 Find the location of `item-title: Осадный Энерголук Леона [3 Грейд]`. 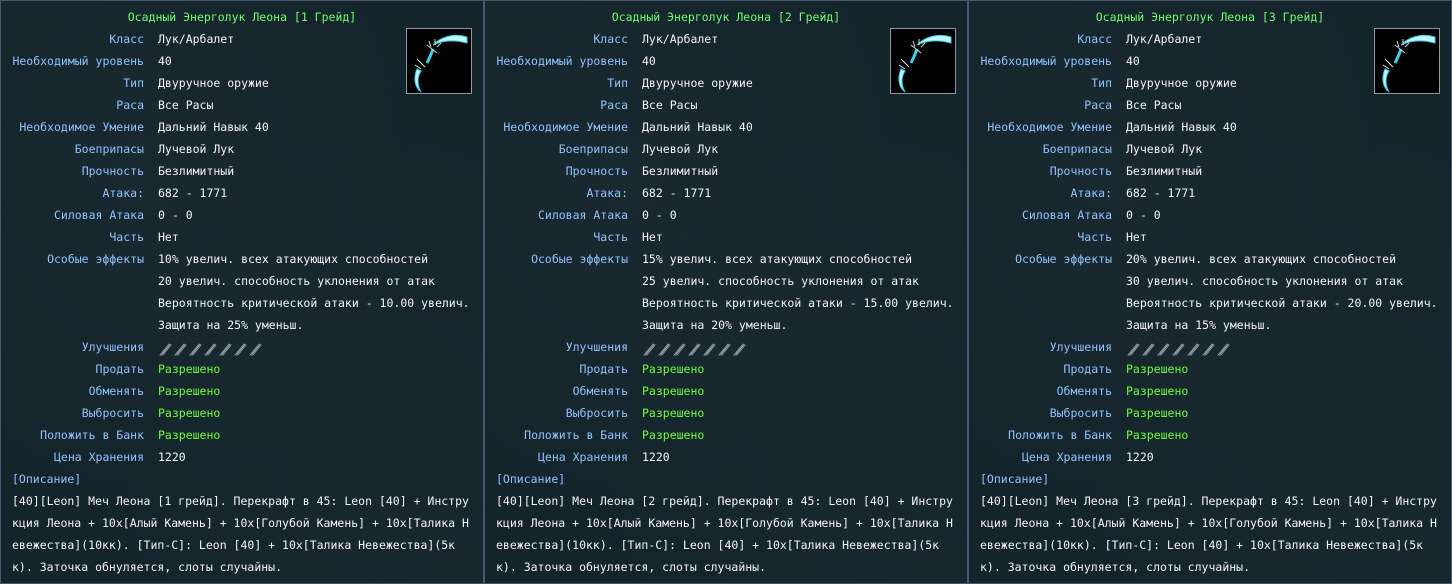

item-title: Осадный Энерголук Леона [3 Грейд] is located at coordinates (1210, 17).